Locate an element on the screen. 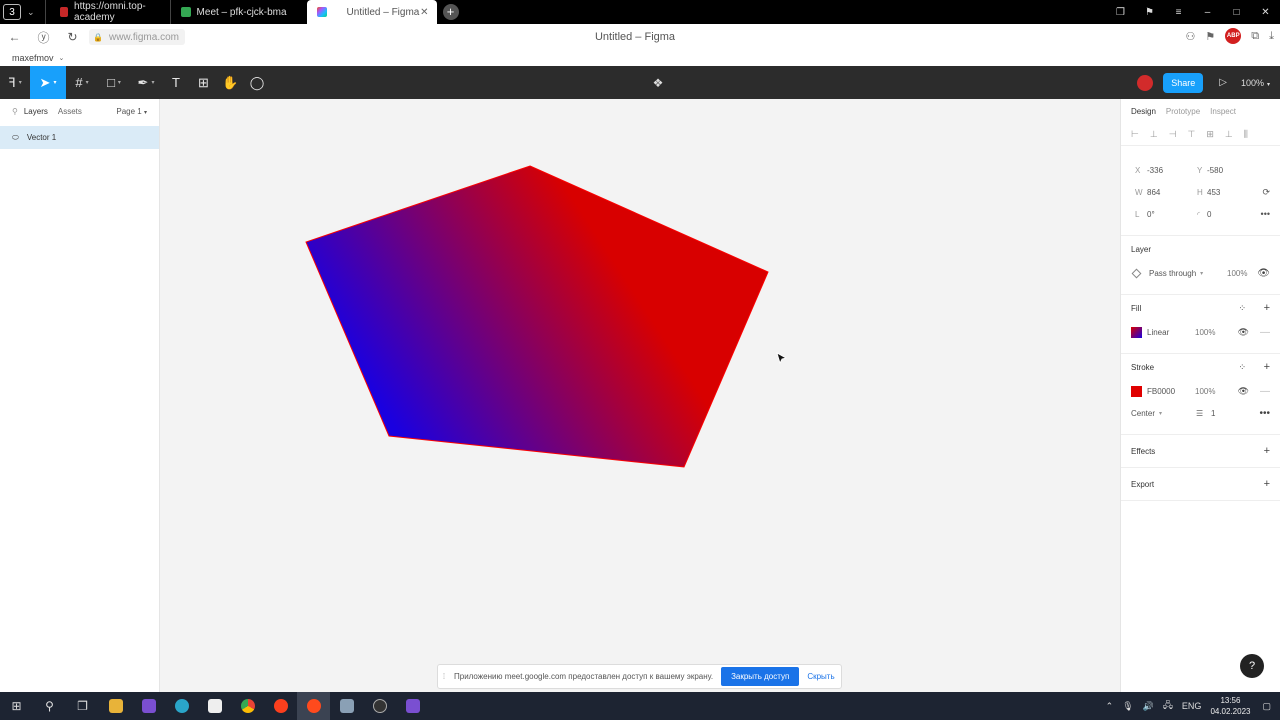 The image size is (1280, 720). taskbar-app-gray is located at coordinates (346, 706).